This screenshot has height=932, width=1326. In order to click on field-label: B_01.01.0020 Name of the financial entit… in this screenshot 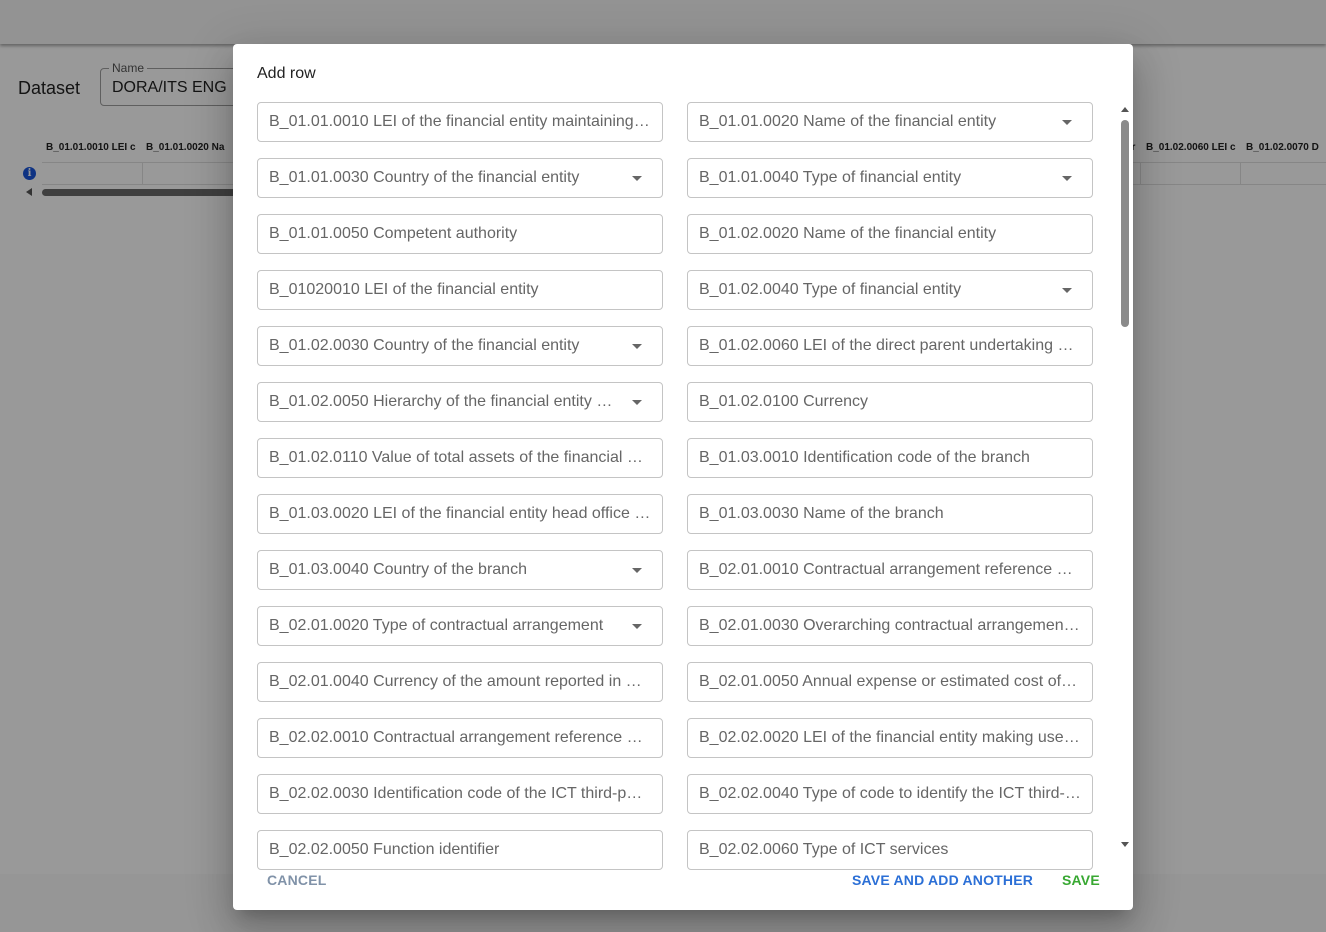, I will do `click(848, 121)`.